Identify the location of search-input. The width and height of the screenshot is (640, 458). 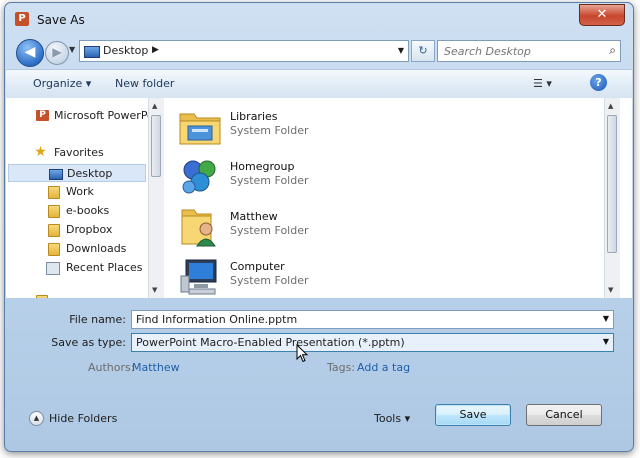
(521, 51).